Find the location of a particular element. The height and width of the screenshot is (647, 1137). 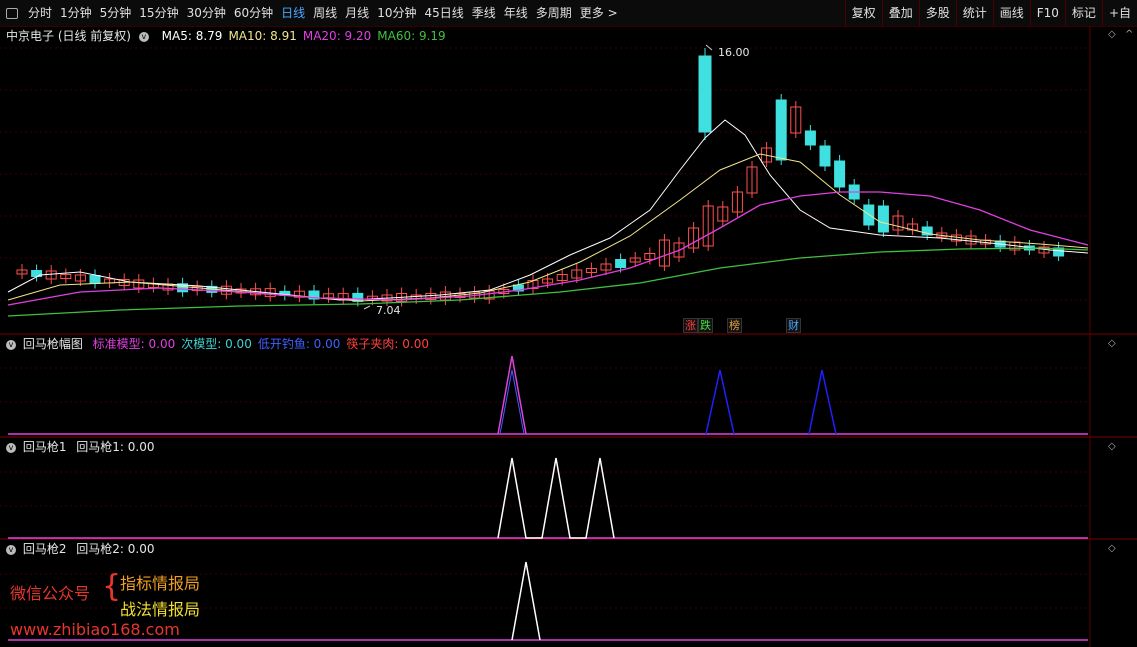

event-tag-0: 涨 is located at coordinates (690, 325).